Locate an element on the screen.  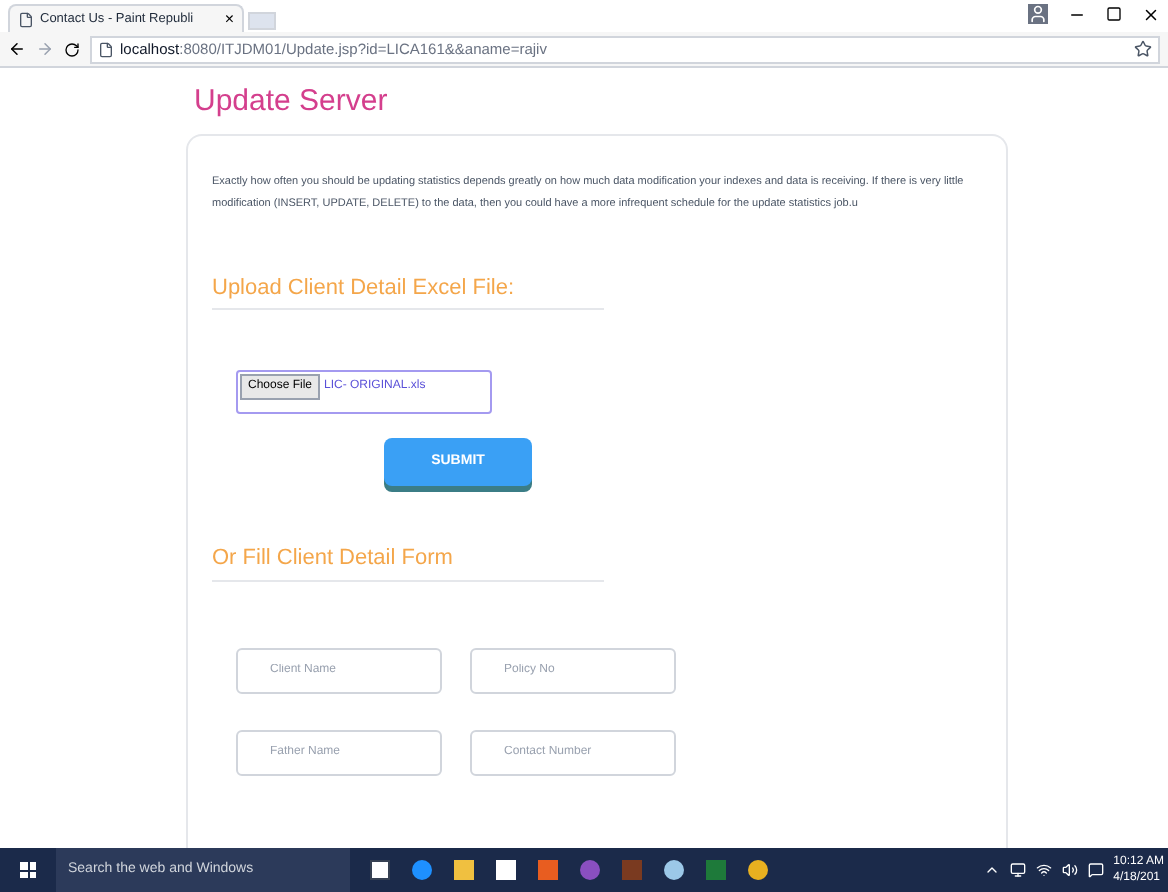
tab-close: × is located at coordinates (229, 19).